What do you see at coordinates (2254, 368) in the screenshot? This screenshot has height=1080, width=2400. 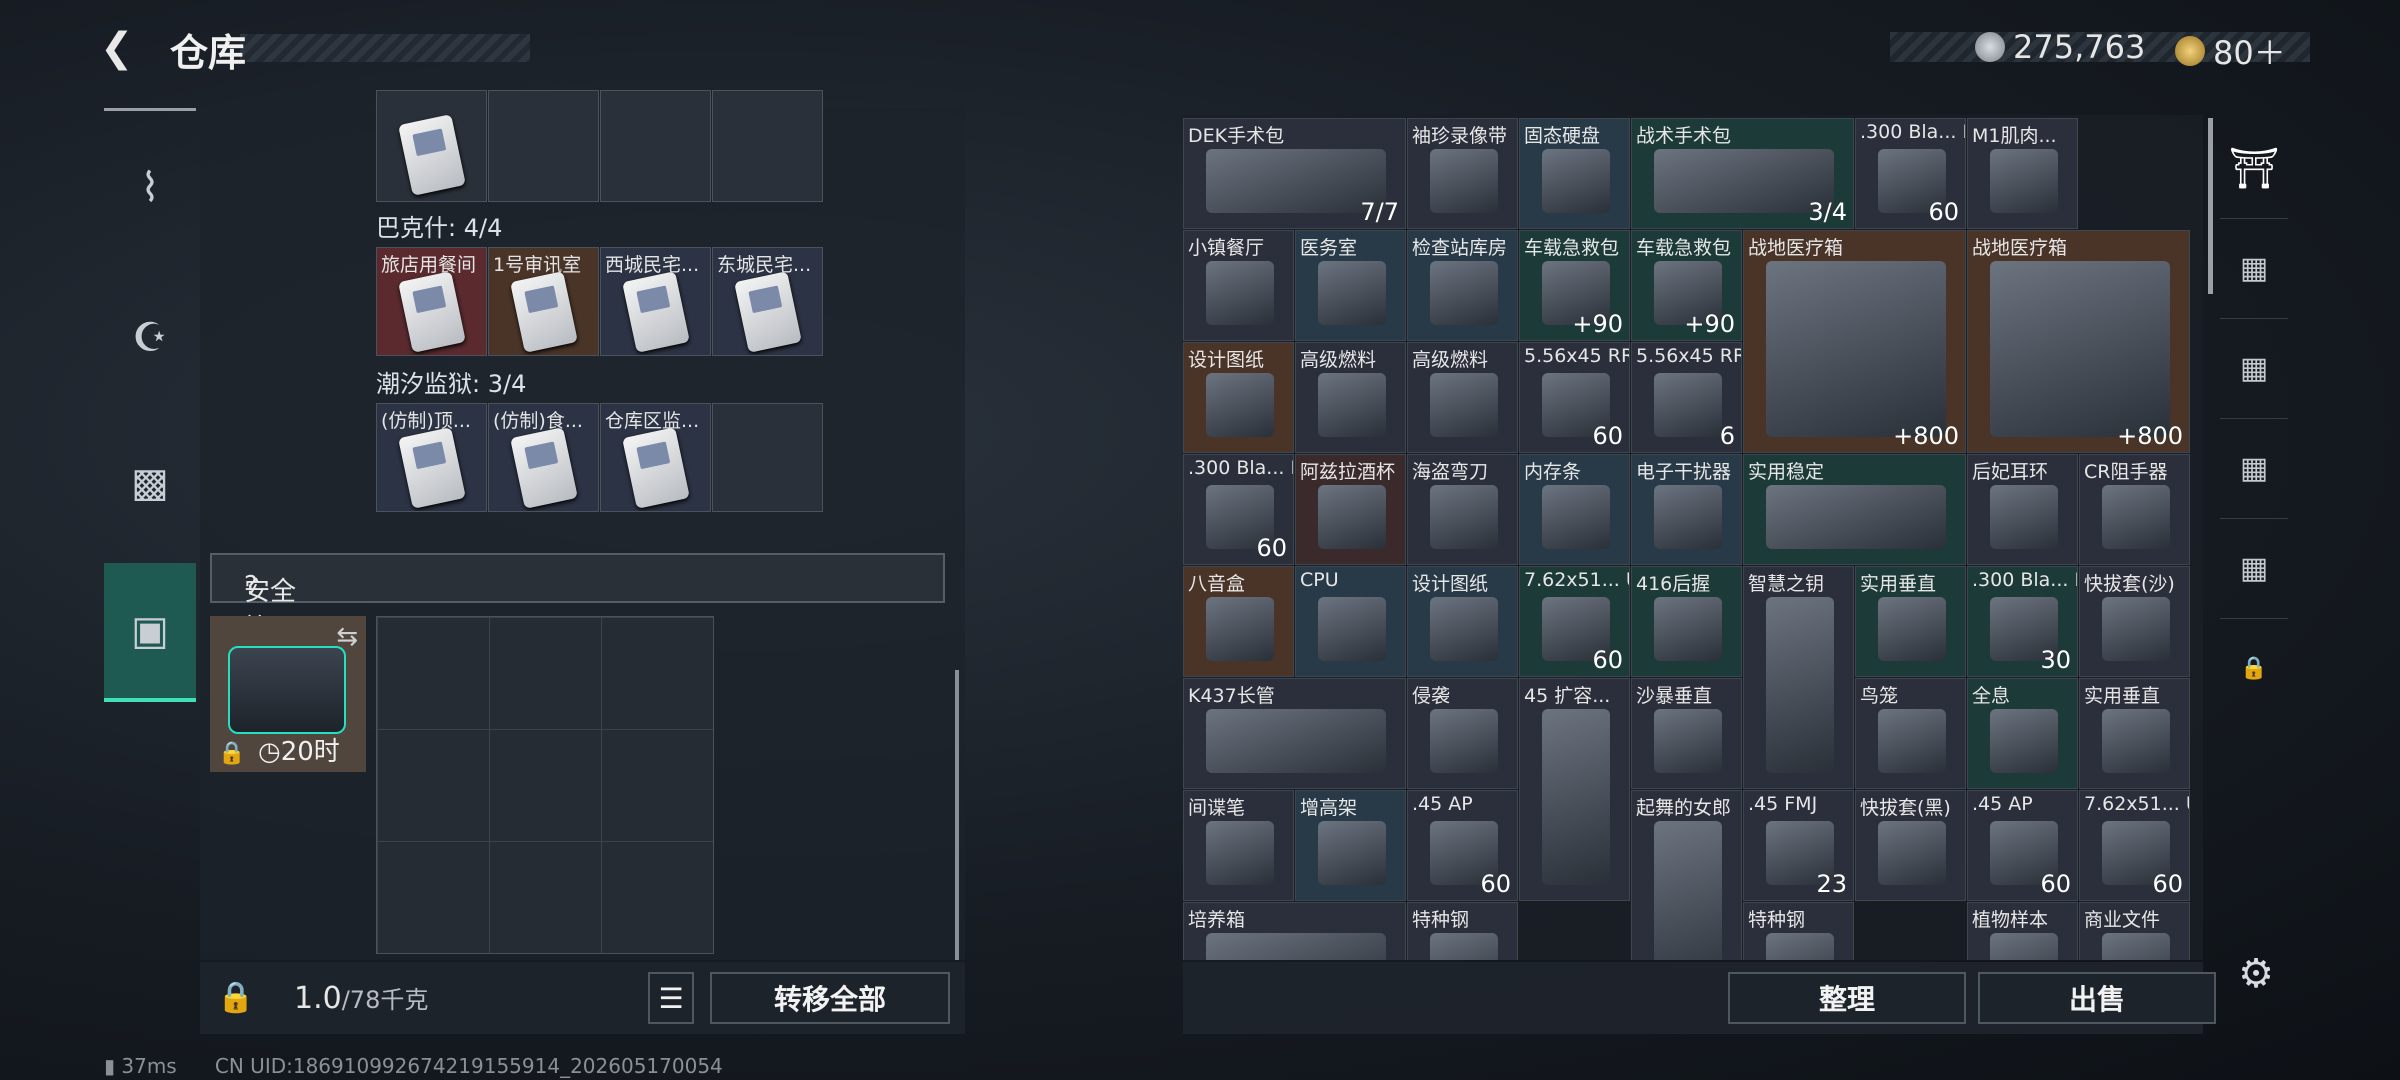 I see `tab-warehouse-3: ▦` at bounding box center [2254, 368].